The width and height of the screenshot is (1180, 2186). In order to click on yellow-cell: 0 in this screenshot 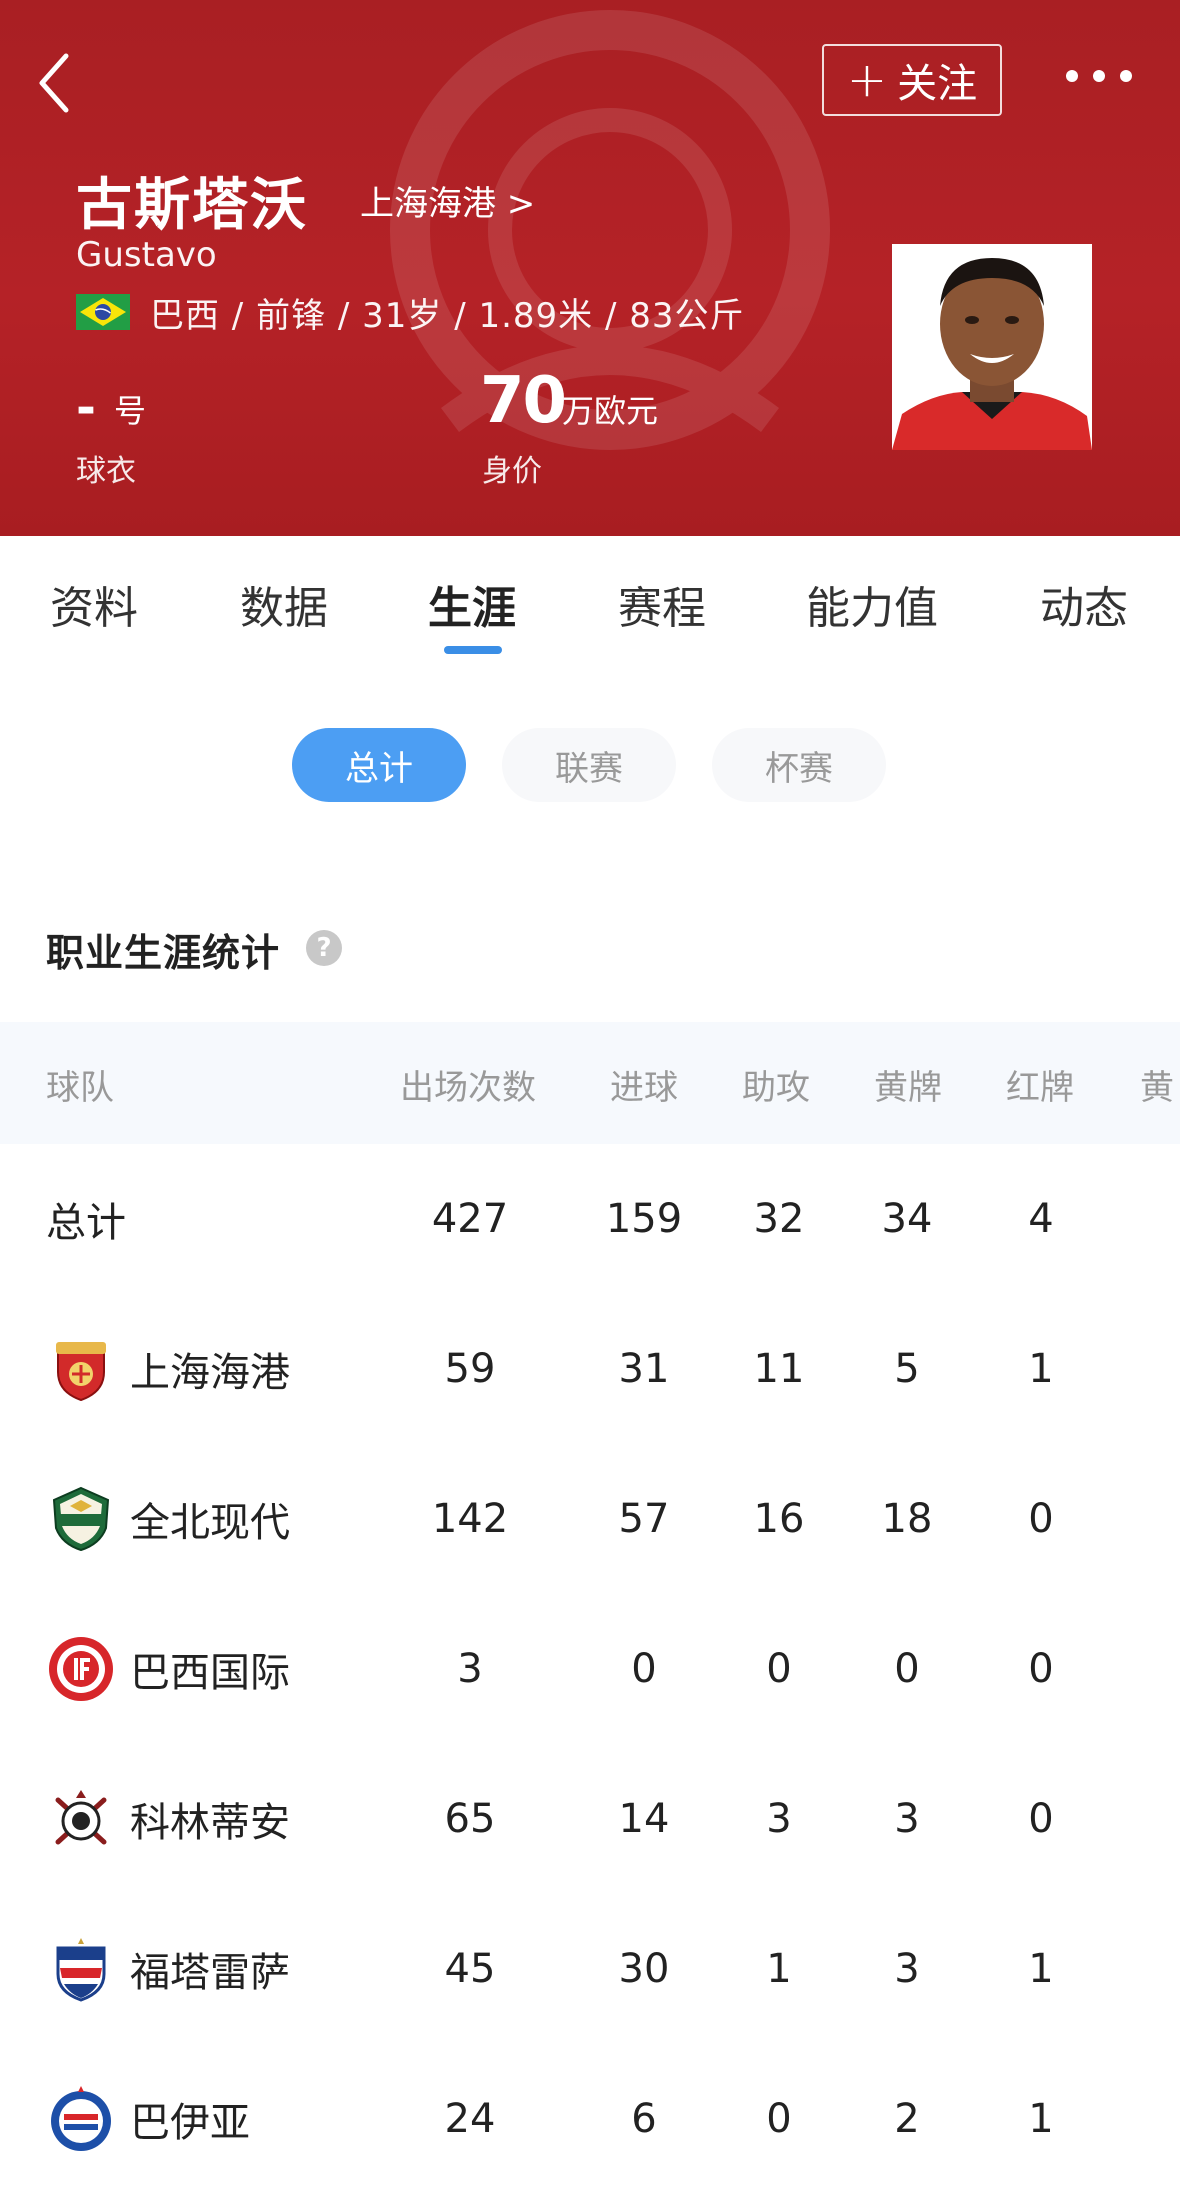, I will do `click(907, 1669)`.